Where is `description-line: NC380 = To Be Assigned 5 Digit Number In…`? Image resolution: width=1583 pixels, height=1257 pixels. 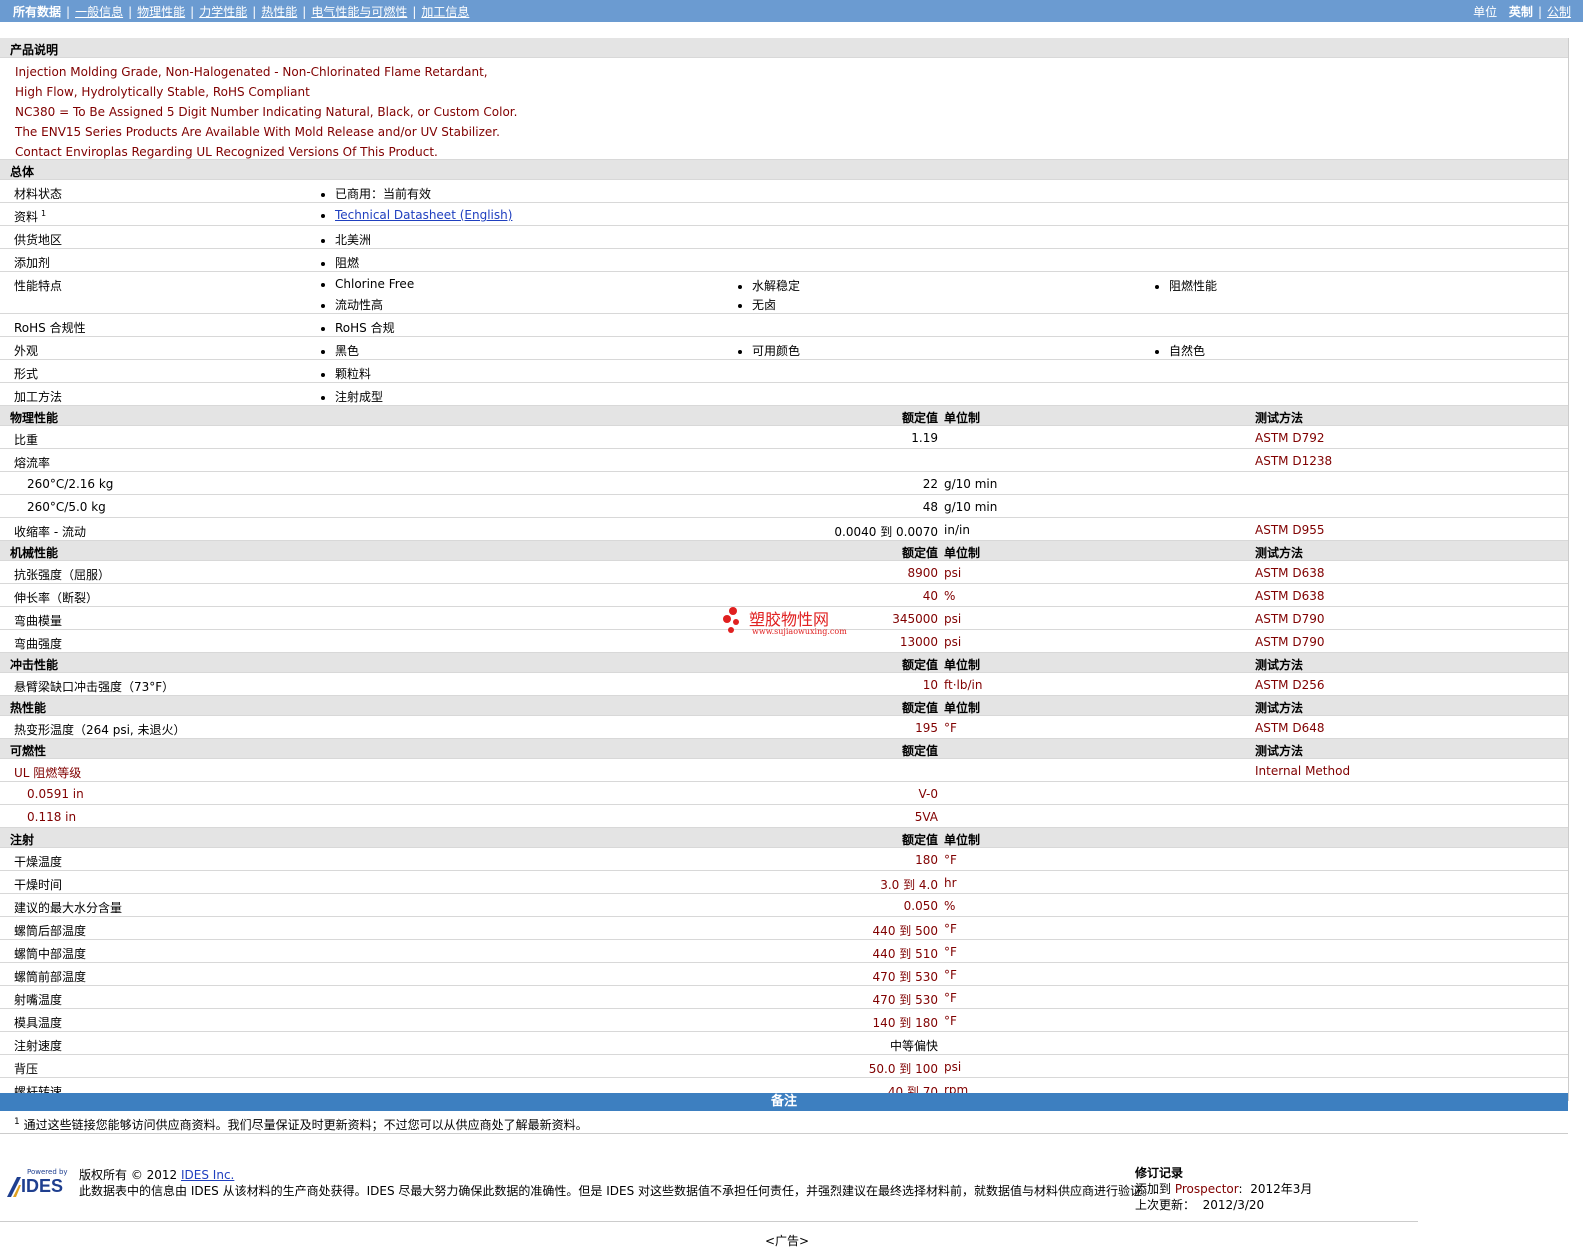
description-line: NC380 = To Be Assigned 5 Digit Number In… is located at coordinates (266, 112).